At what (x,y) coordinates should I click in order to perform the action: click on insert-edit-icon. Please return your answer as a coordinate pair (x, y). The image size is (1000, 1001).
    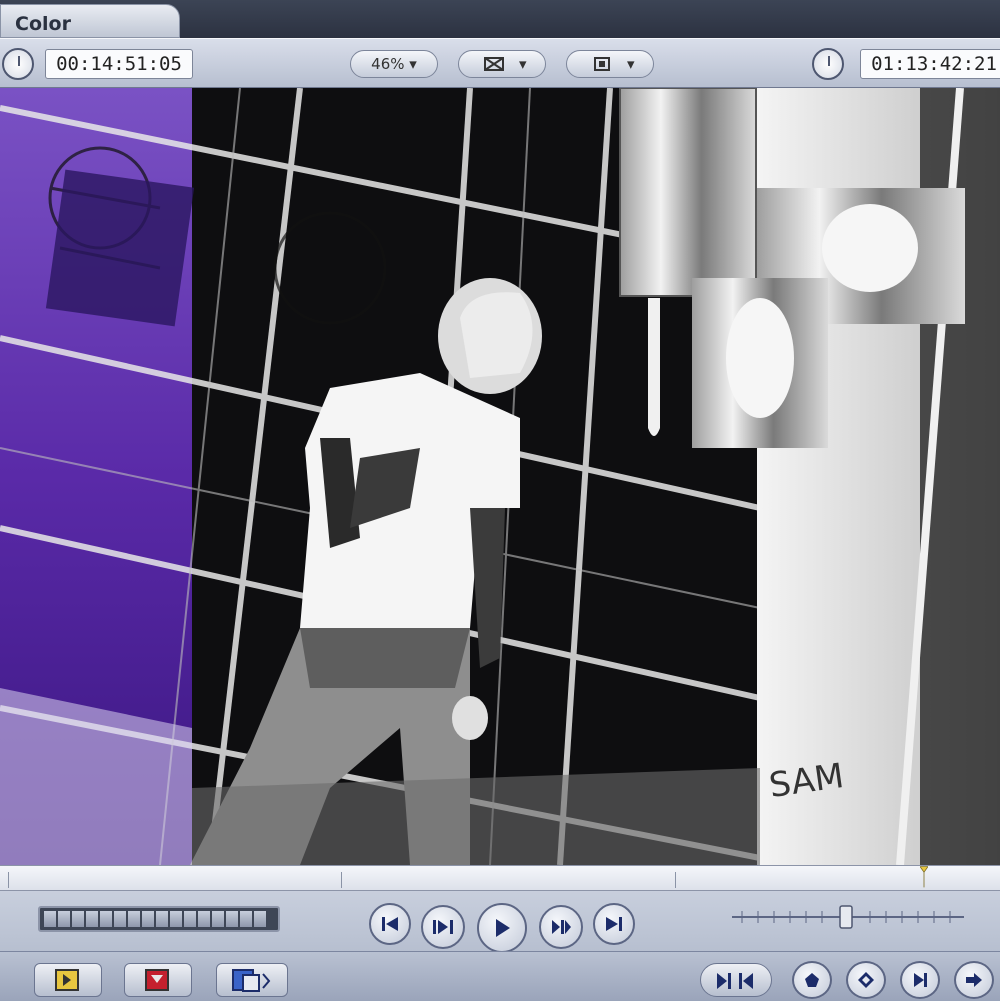
    Looking at the image, I should click on (920, 980).